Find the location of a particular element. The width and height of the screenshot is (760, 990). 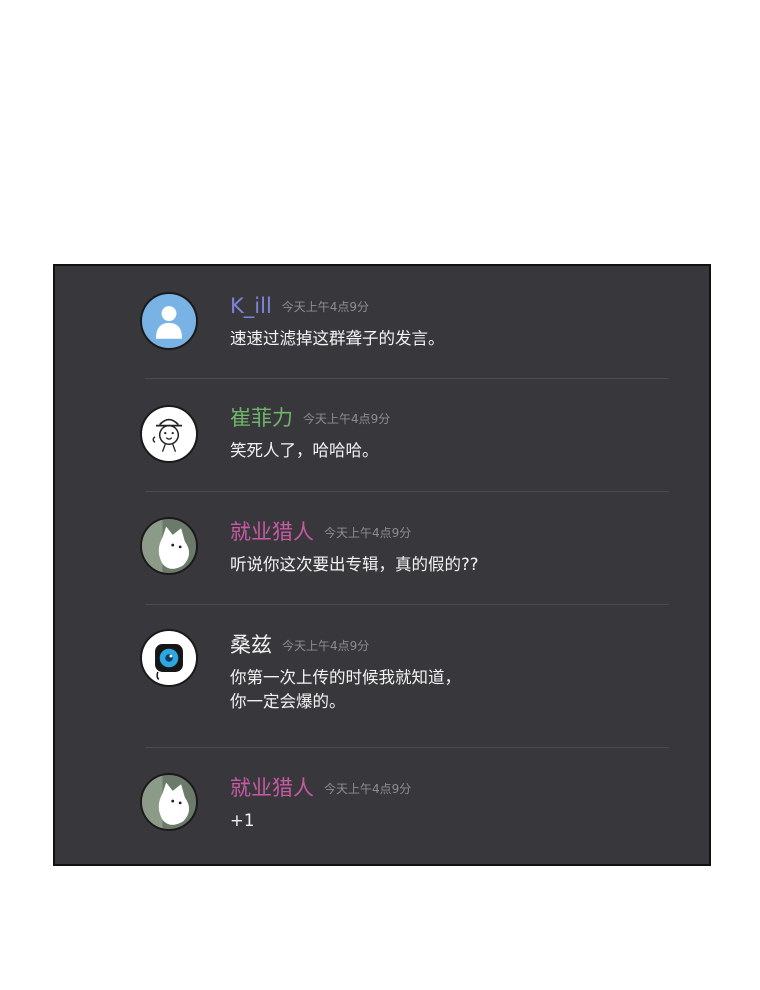

default-user-avatar is located at coordinates (169, 321).